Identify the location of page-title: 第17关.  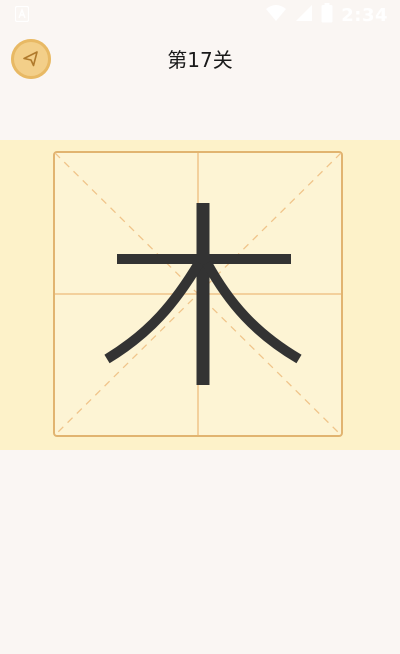
(200, 60).